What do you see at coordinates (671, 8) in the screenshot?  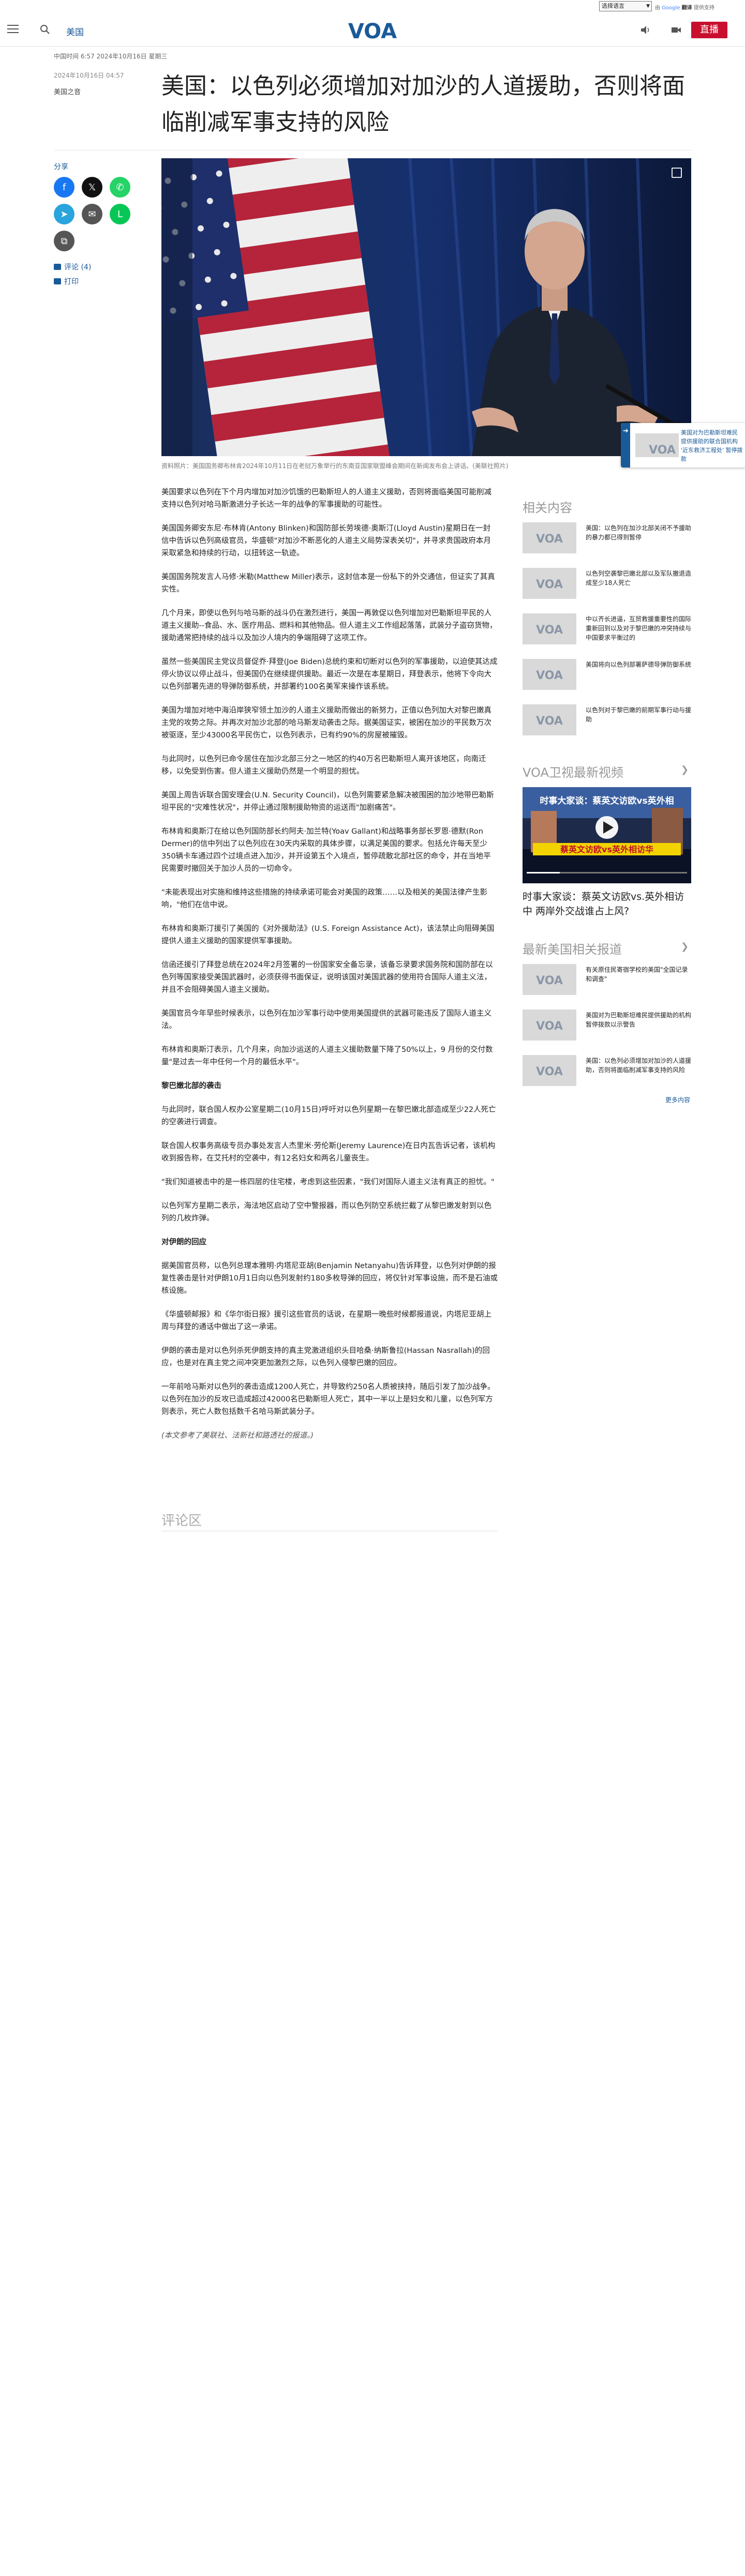 I see `google-wordmark: Google` at bounding box center [671, 8].